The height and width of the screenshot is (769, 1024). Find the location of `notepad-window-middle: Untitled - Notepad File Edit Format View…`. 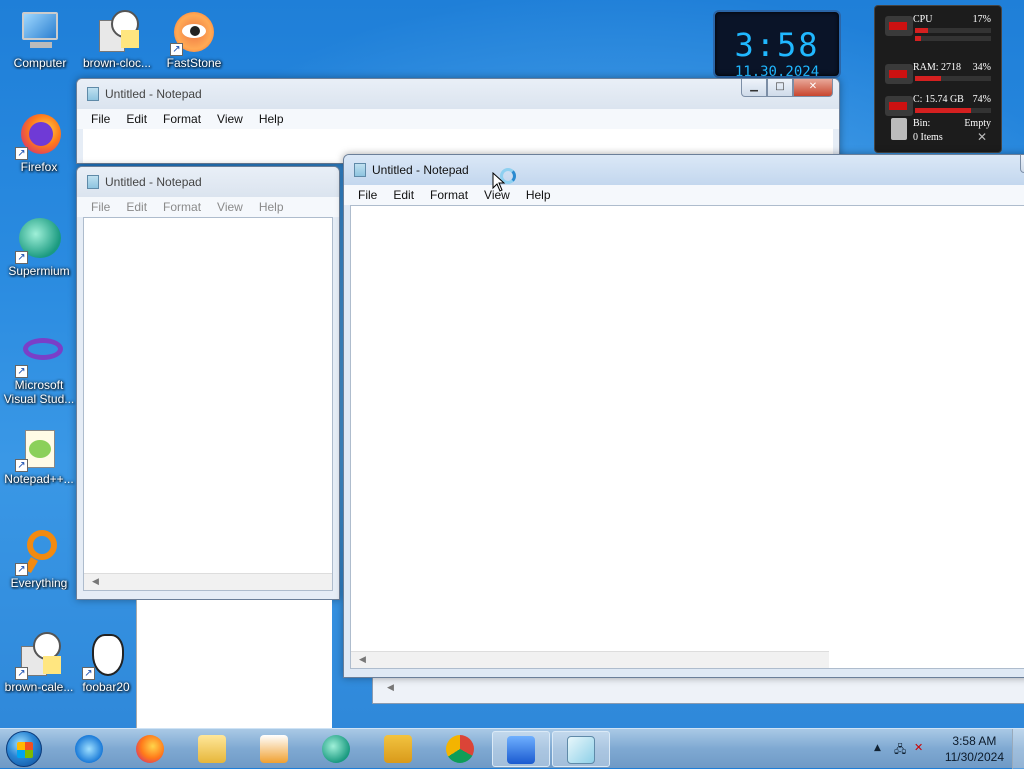

notepad-window-middle: Untitled - Notepad File Edit Format View… is located at coordinates (208, 383).